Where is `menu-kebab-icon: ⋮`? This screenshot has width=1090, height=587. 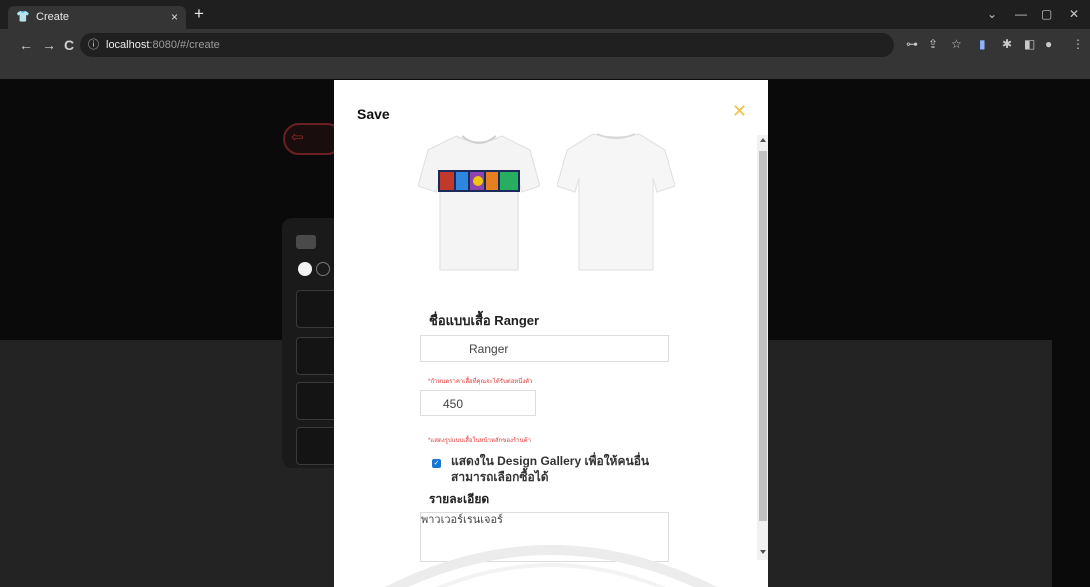
menu-kebab-icon: ⋮ is located at coordinates (1078, 44).